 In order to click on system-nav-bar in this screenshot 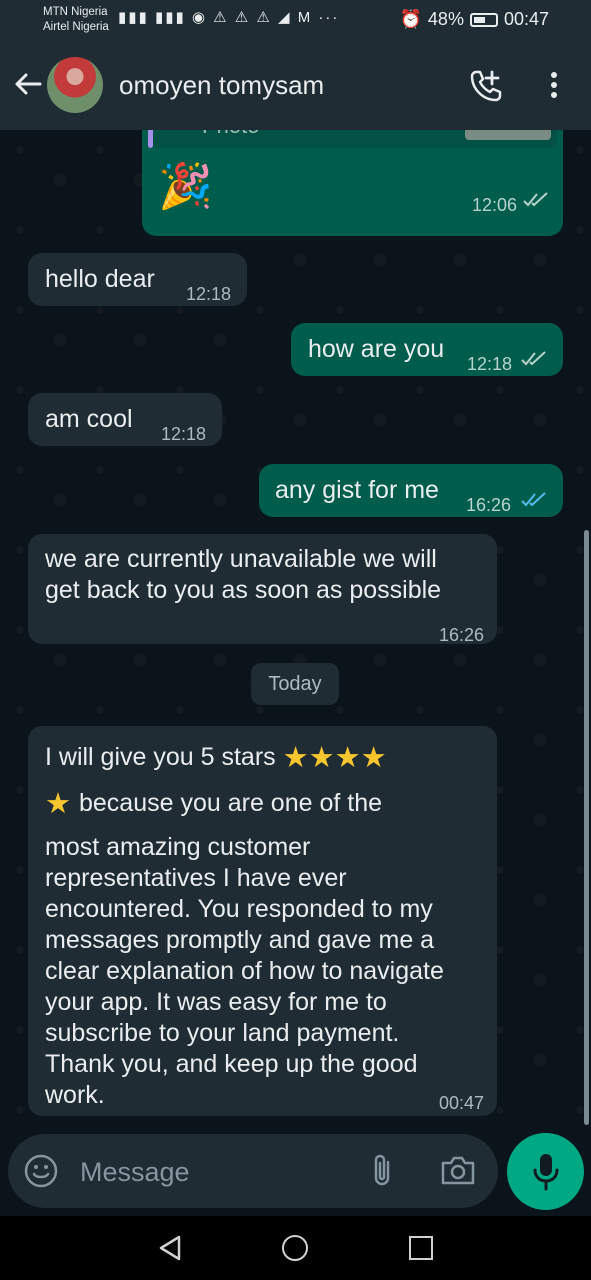, I will do `click(295, 1248)`.